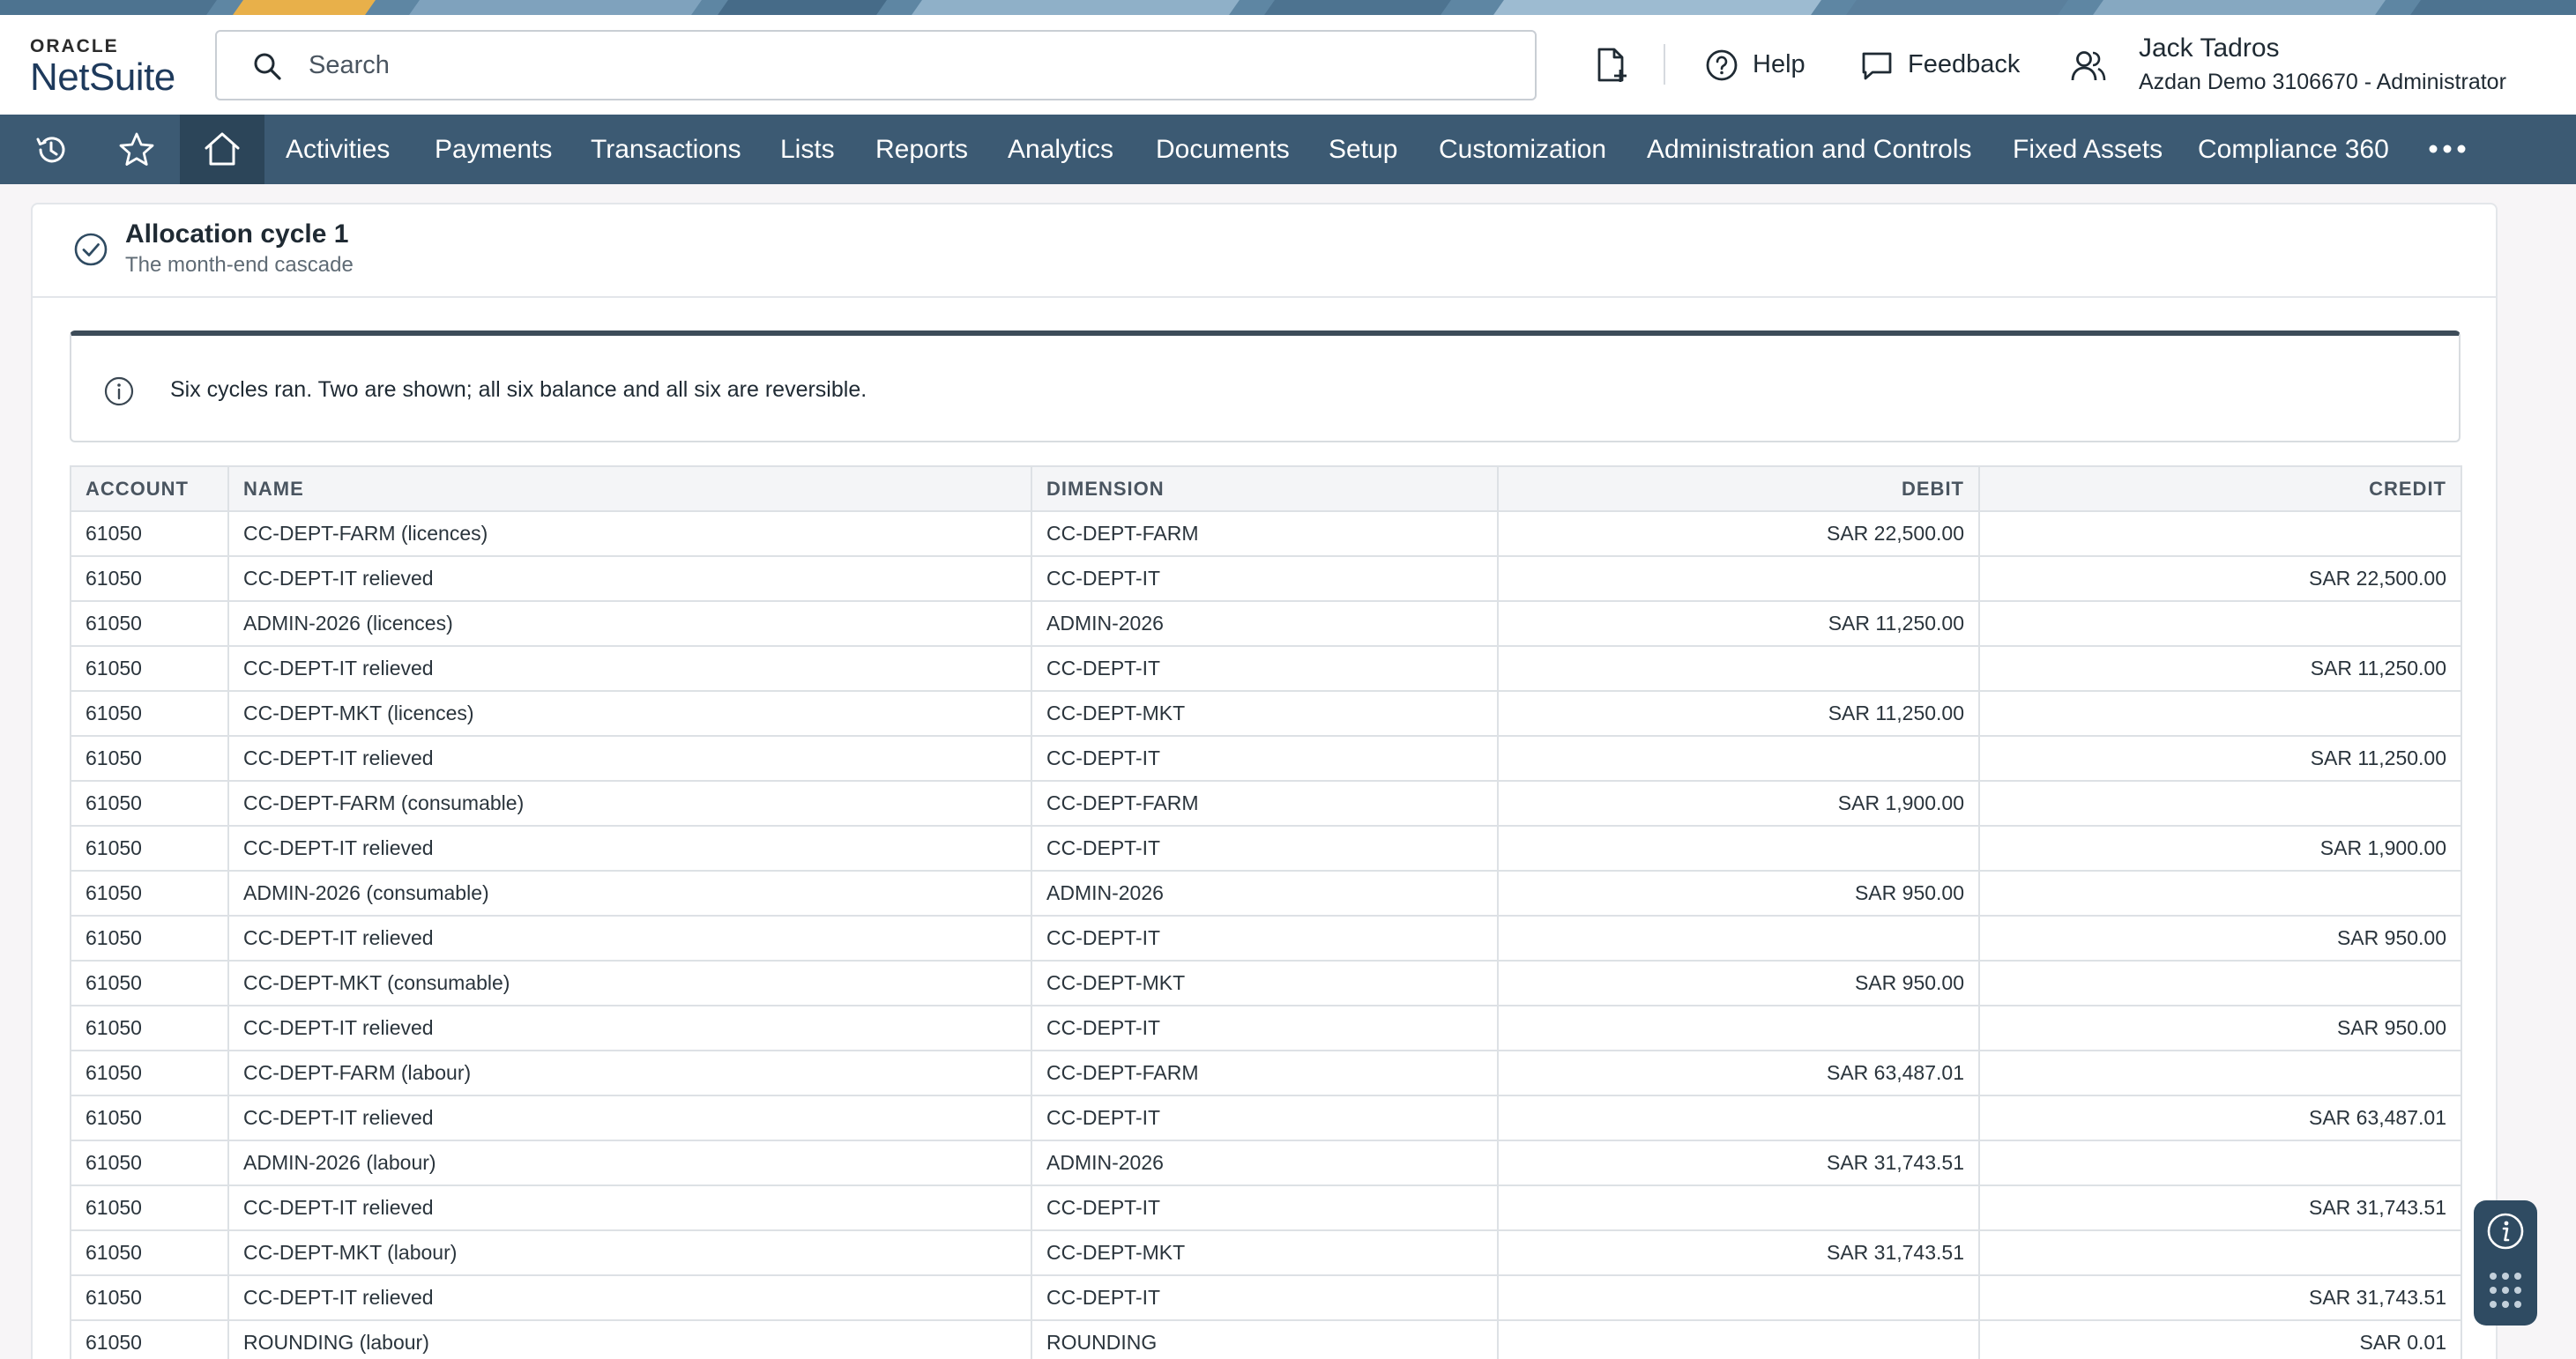  I want to click on nav-documents: Documents, so click(1223, 150).